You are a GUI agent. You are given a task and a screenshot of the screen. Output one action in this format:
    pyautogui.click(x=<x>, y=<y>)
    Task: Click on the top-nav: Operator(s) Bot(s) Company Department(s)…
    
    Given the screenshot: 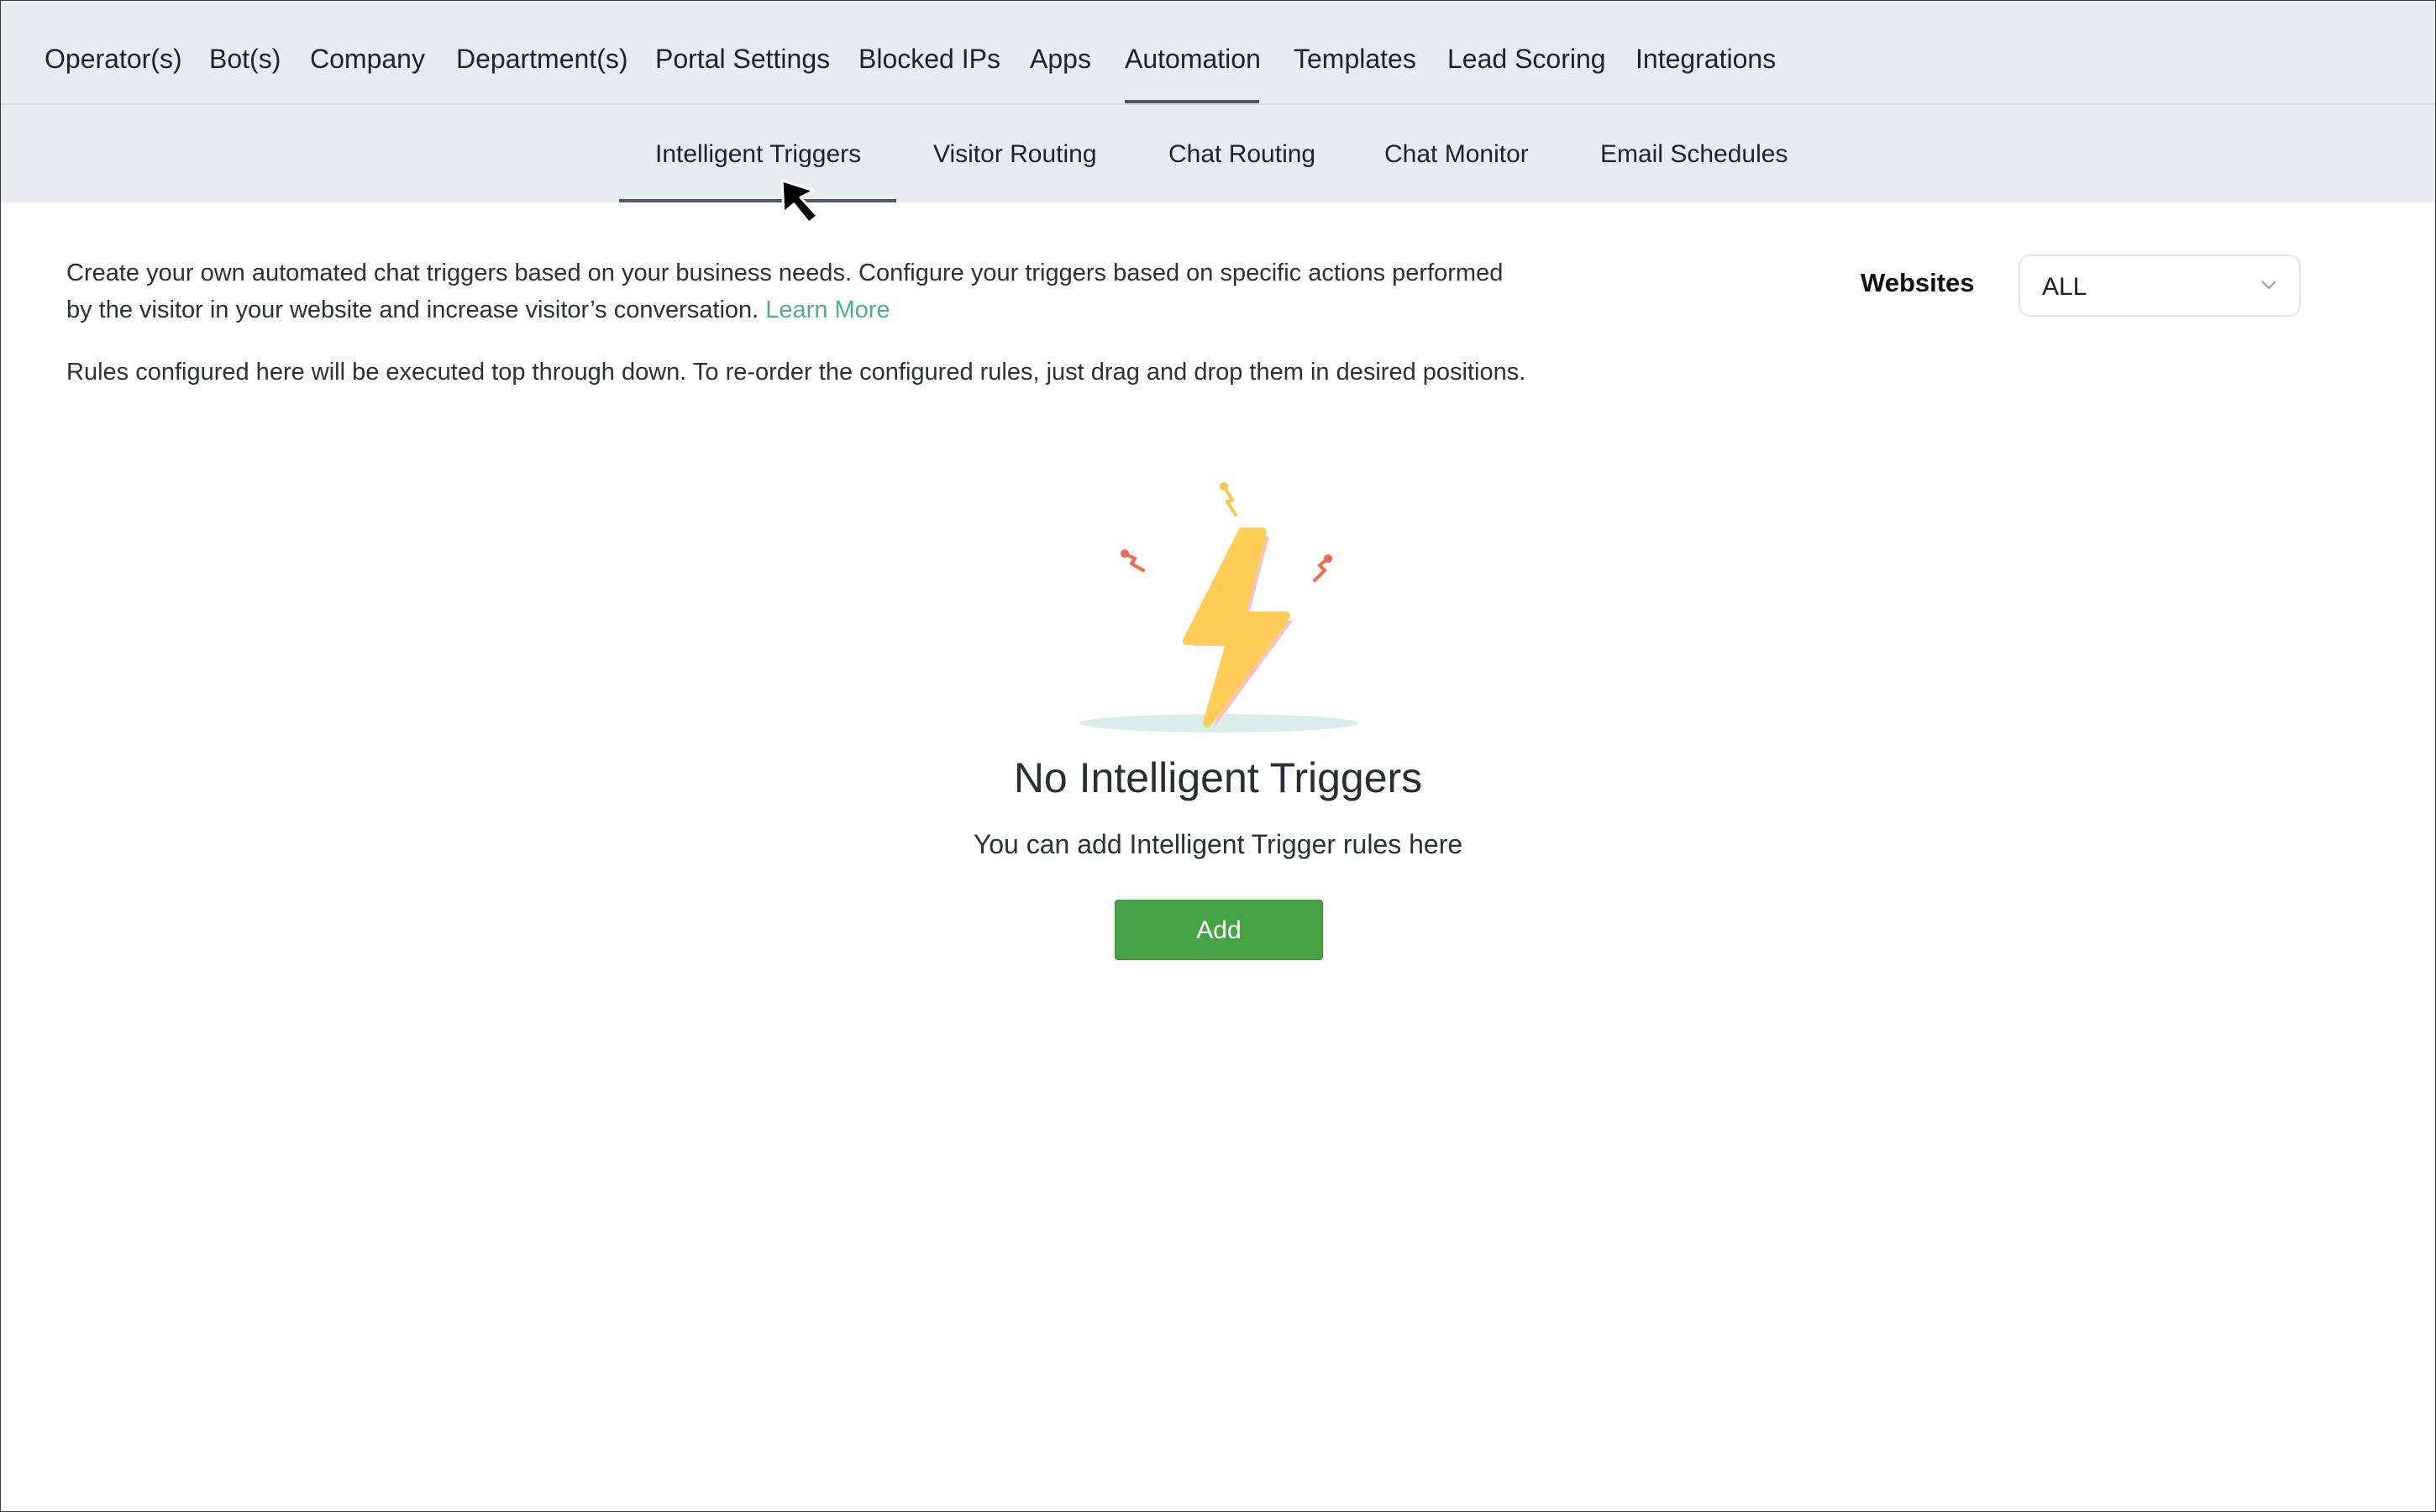 What is the action you would take?
    pyautogui.click(x=1218, y=53)
    